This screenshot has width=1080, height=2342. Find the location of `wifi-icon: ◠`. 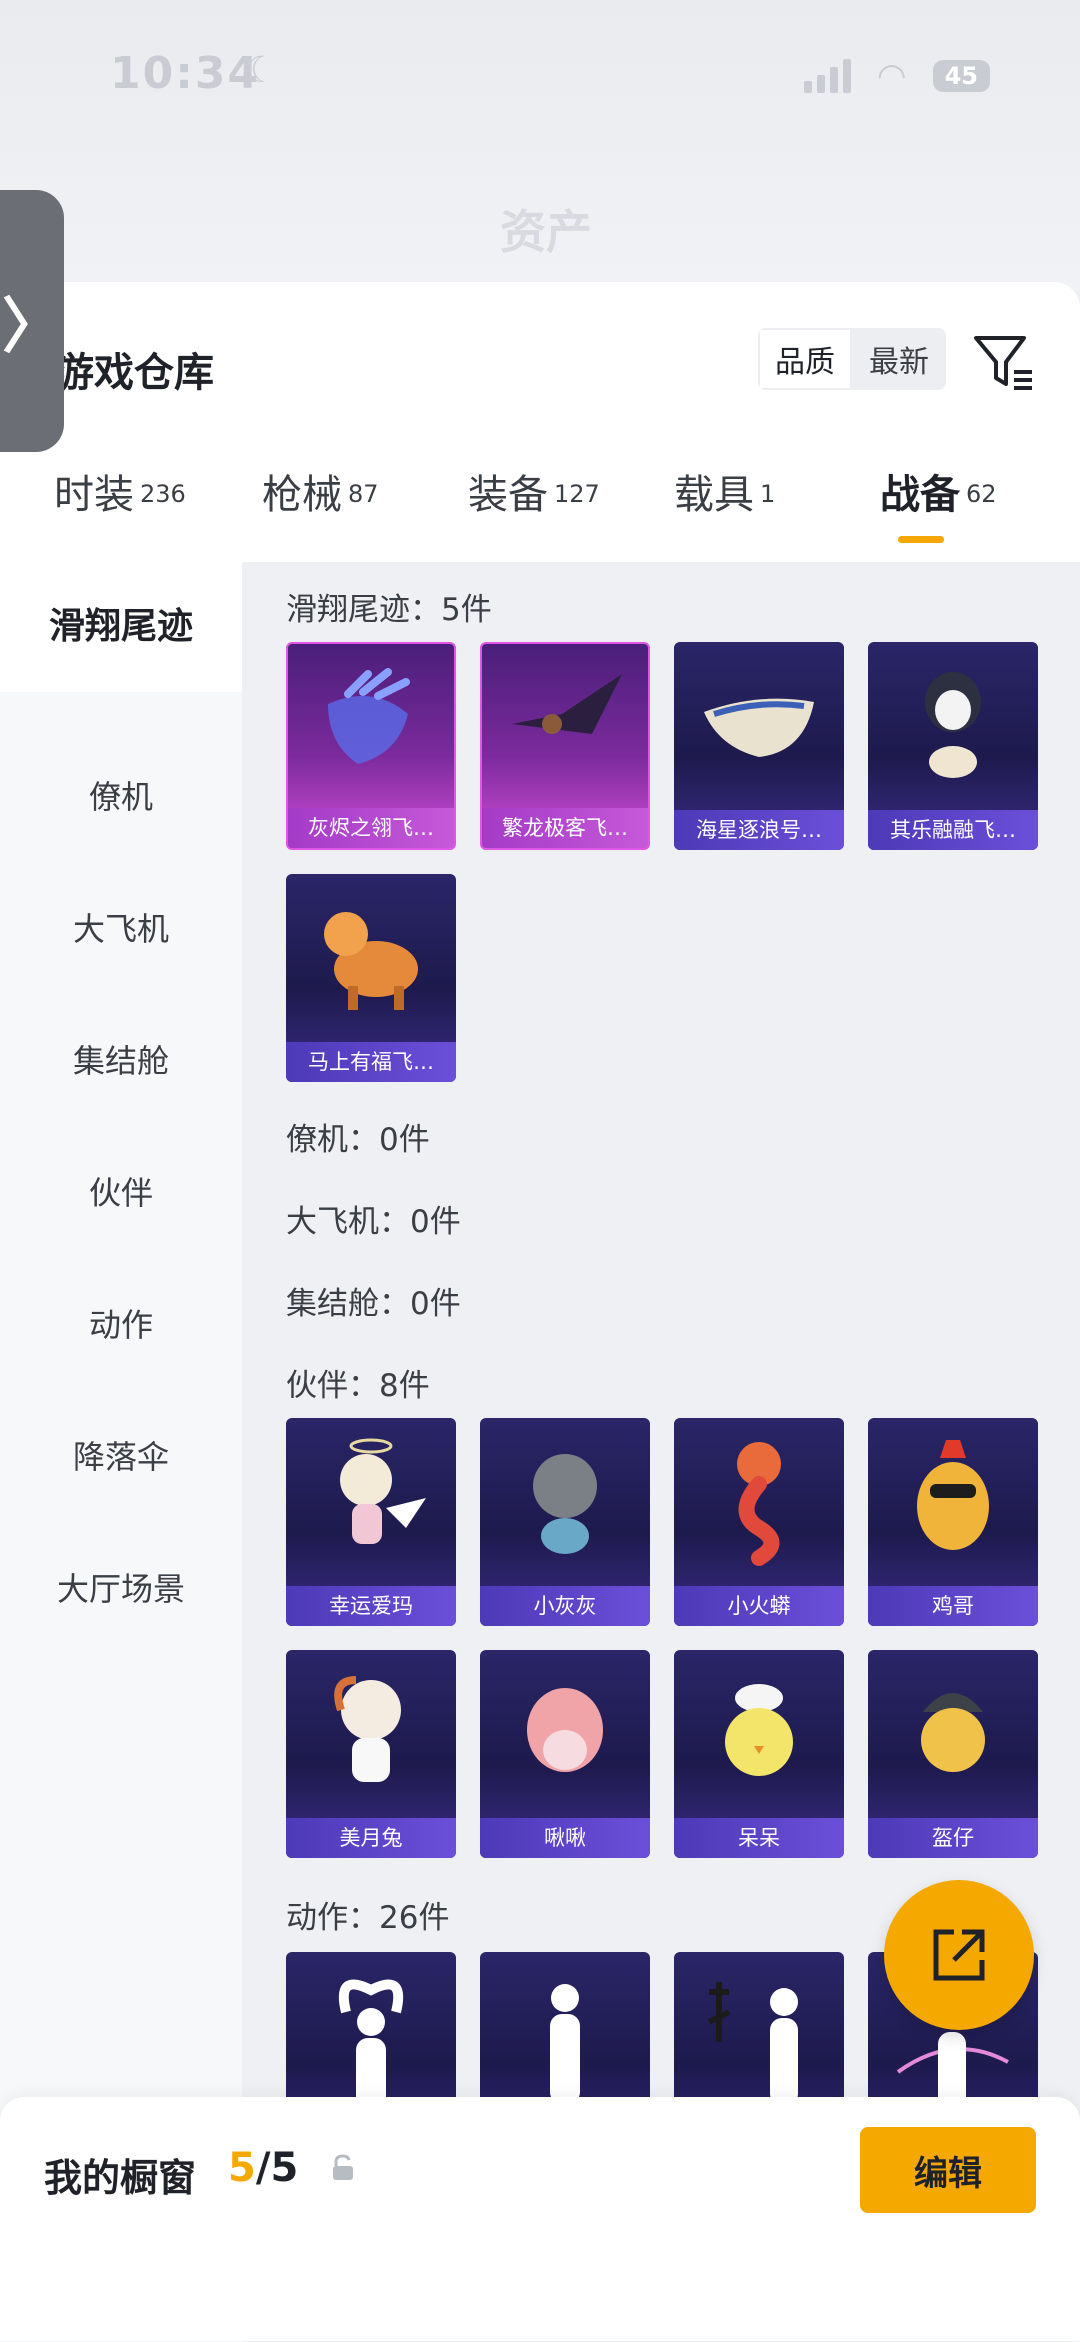

wifi-icon: ◠ is located at coordinates (891, 76).